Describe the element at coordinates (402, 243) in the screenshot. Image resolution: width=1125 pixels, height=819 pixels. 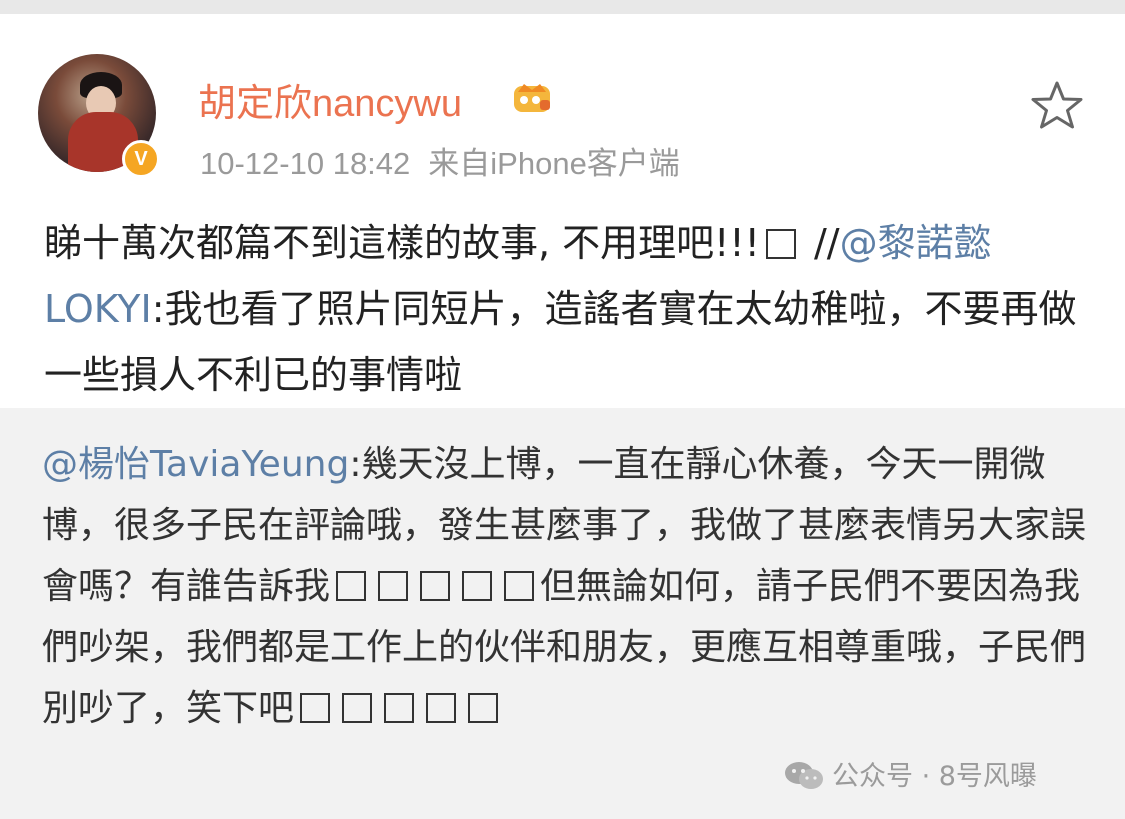
I see `post-text-main: 睇十萬次都篇不到這樣的故事, 不用理吧!!!` at that location.